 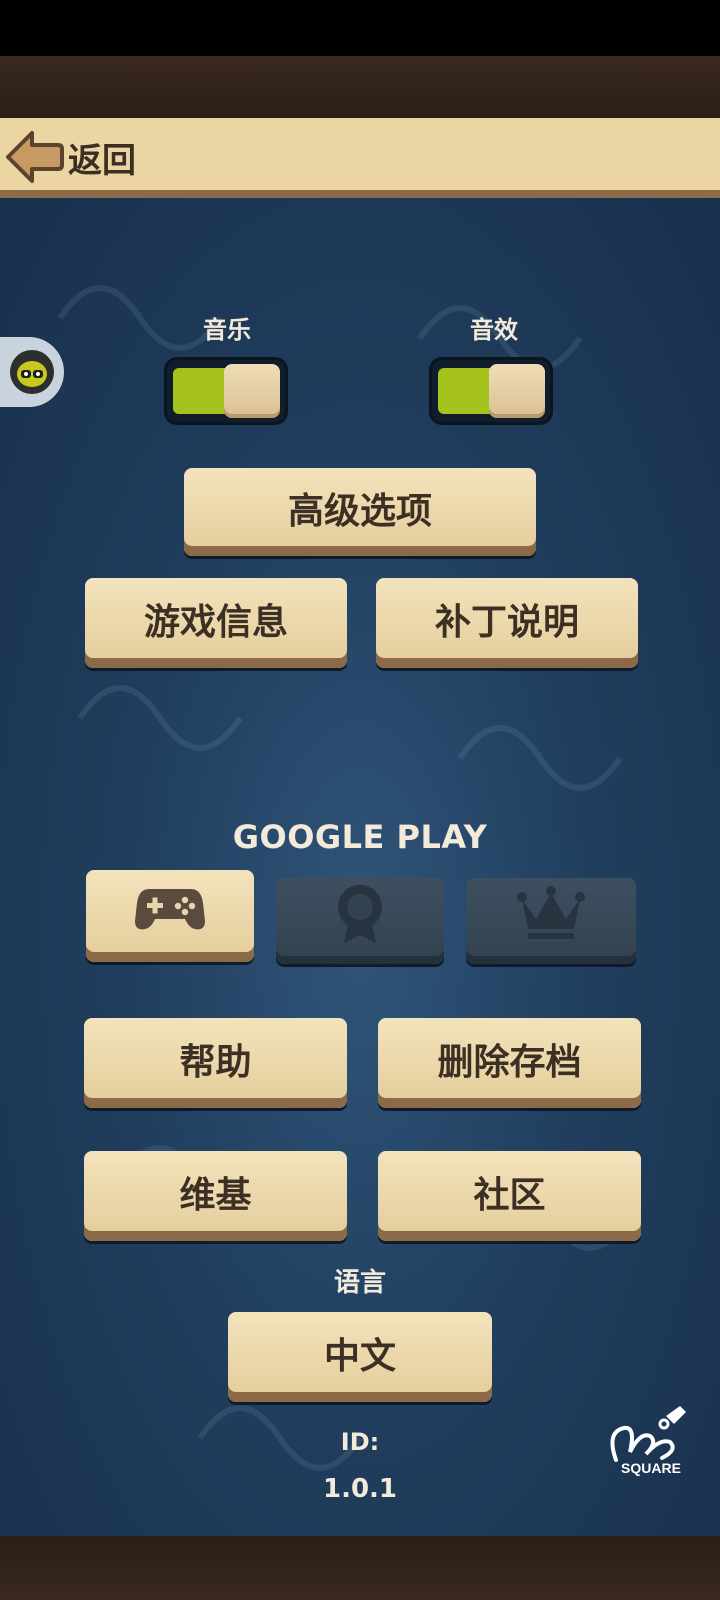 I want to click on music-toggle, so click(x=226, y=391).